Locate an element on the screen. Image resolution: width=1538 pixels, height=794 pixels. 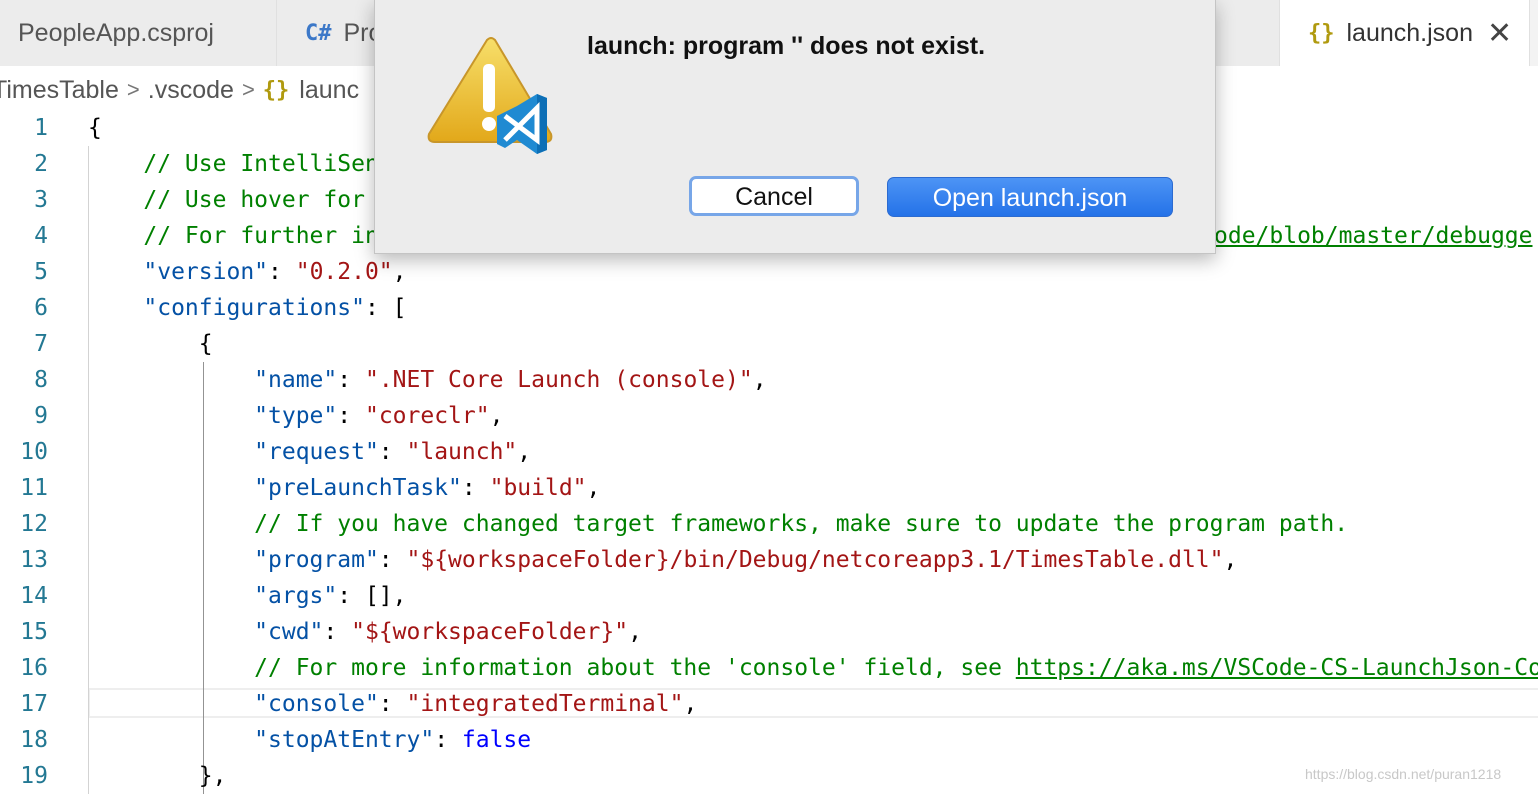
warning-vscode-icon is located at coordinates (490, 95).